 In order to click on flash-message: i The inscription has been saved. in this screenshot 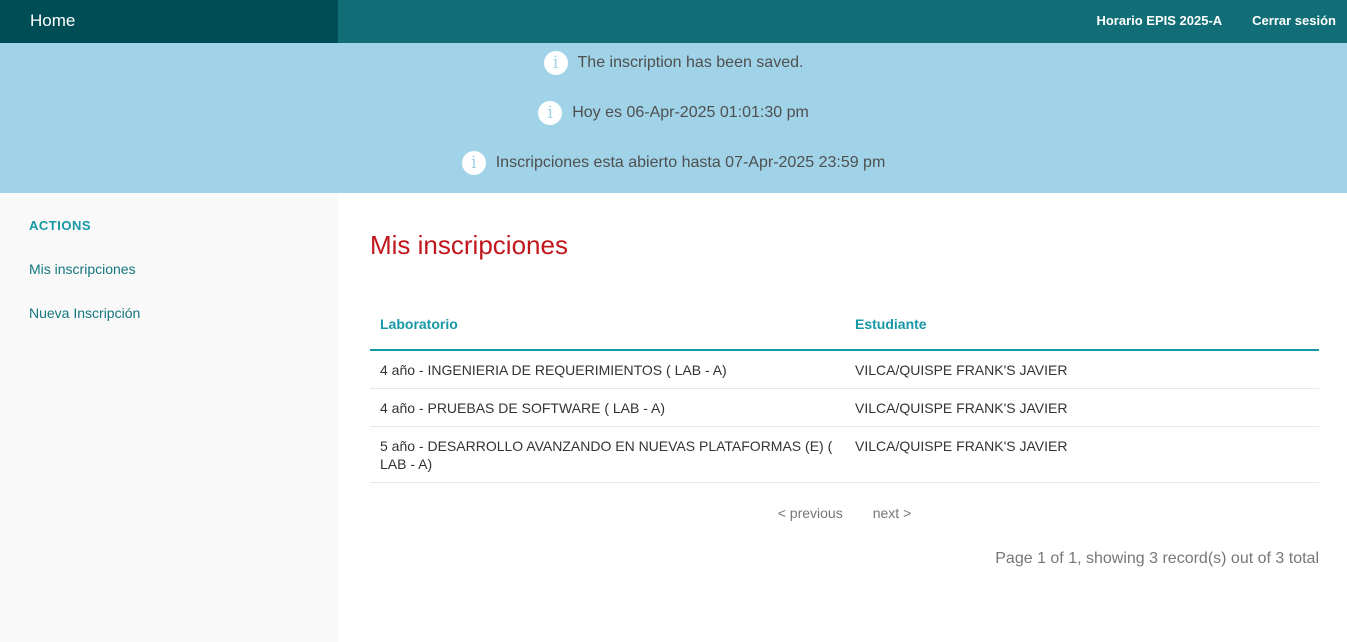, I will do `click(673, 63)`.